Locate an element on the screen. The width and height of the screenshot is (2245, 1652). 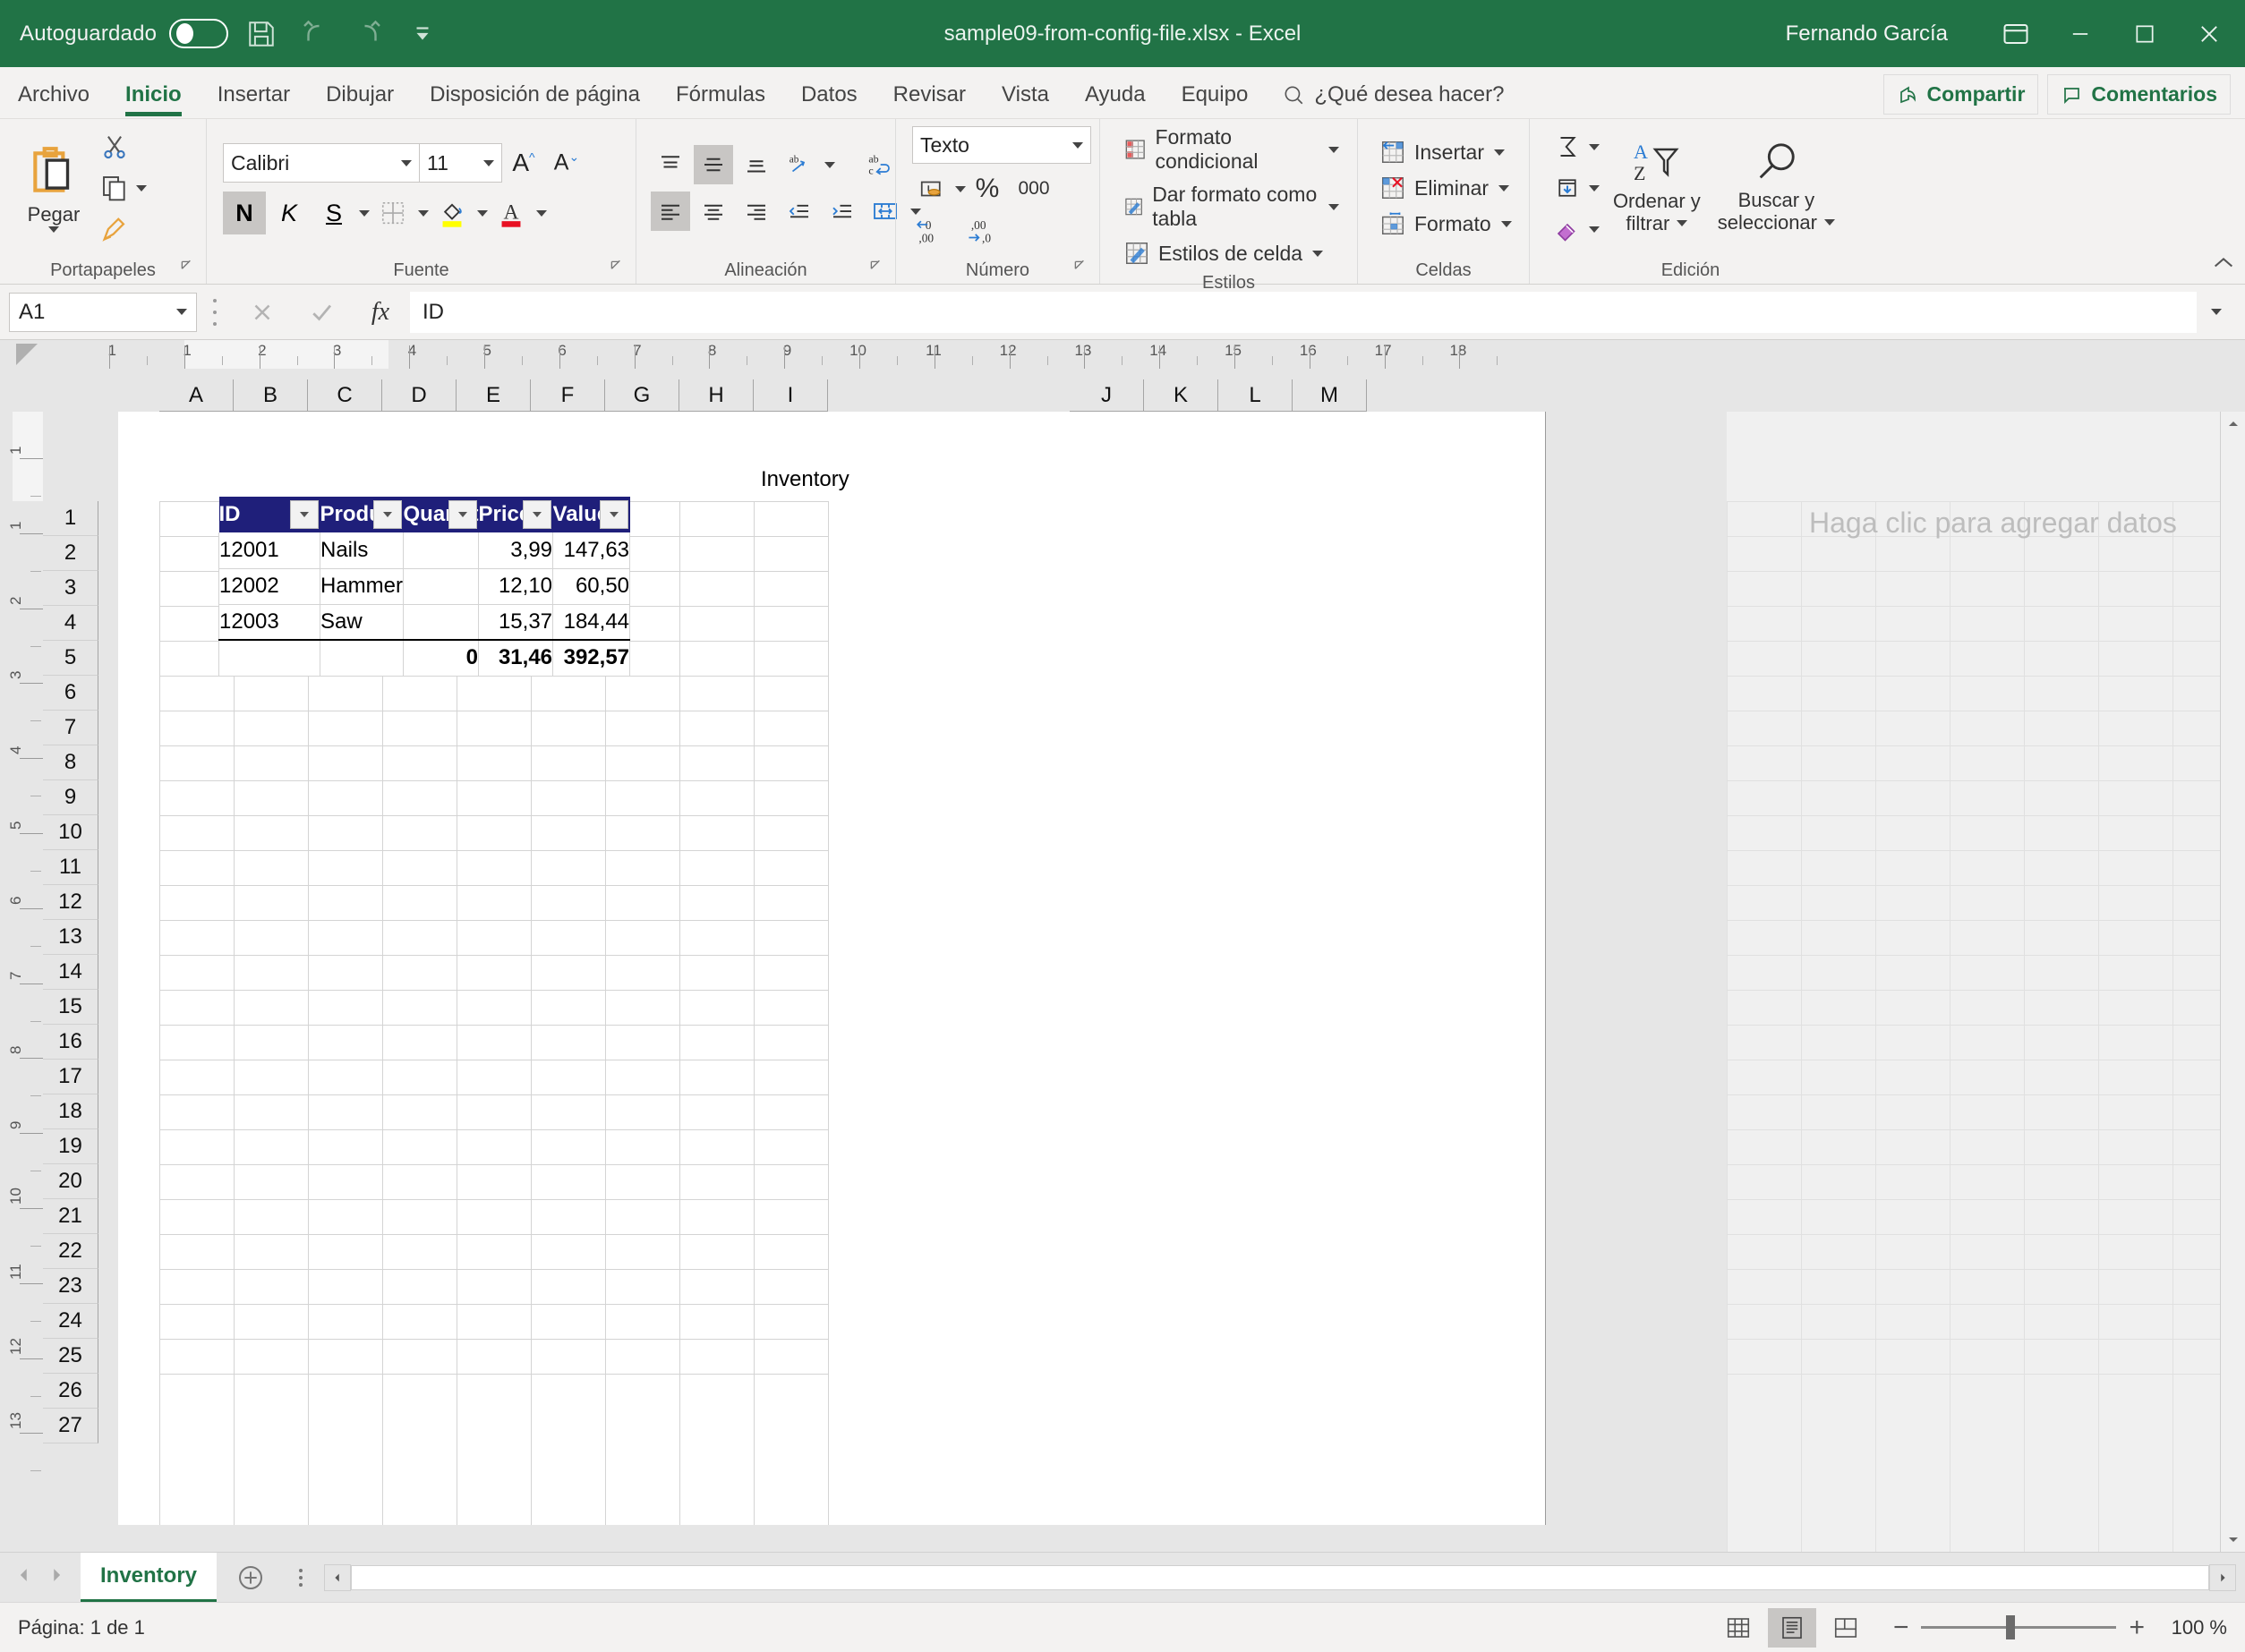
font-color-dropdown-icon is located at coordinates (542, 213).